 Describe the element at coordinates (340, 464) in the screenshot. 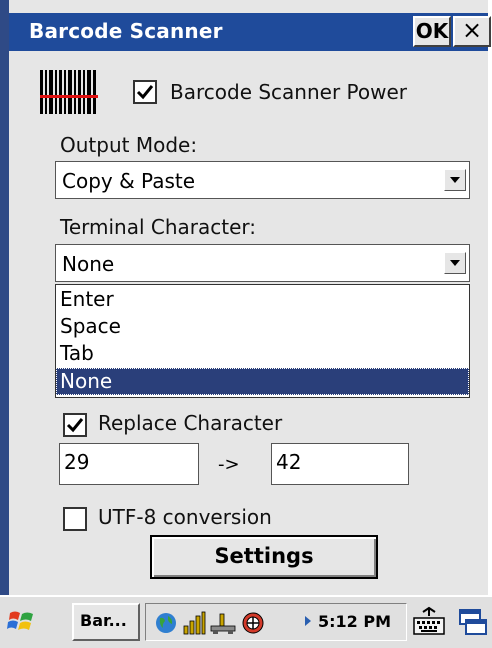

I see `replace-to-input: 42` at that location.